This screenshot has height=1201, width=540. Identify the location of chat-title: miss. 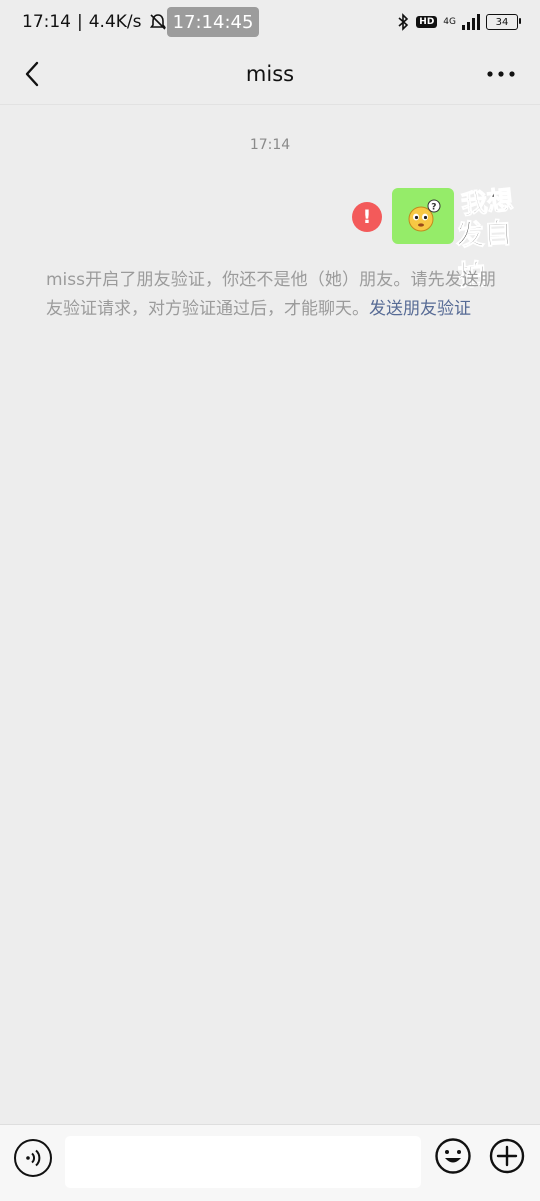
(270, 74).